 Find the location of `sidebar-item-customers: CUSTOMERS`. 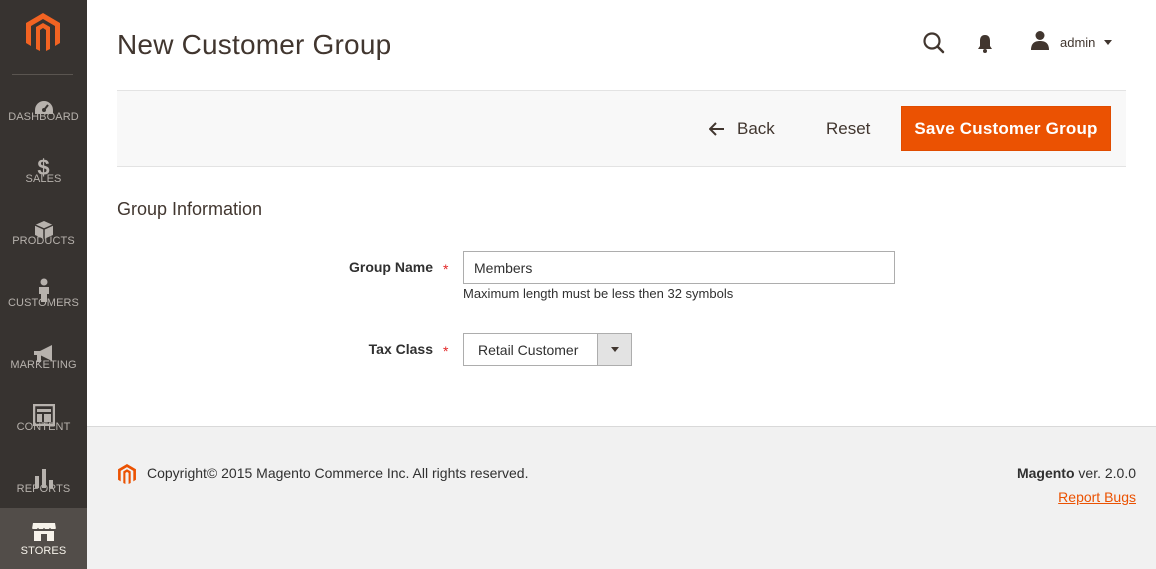

sidebar-item-customers: CUSTOMERS is located at coordinates (43, 303).